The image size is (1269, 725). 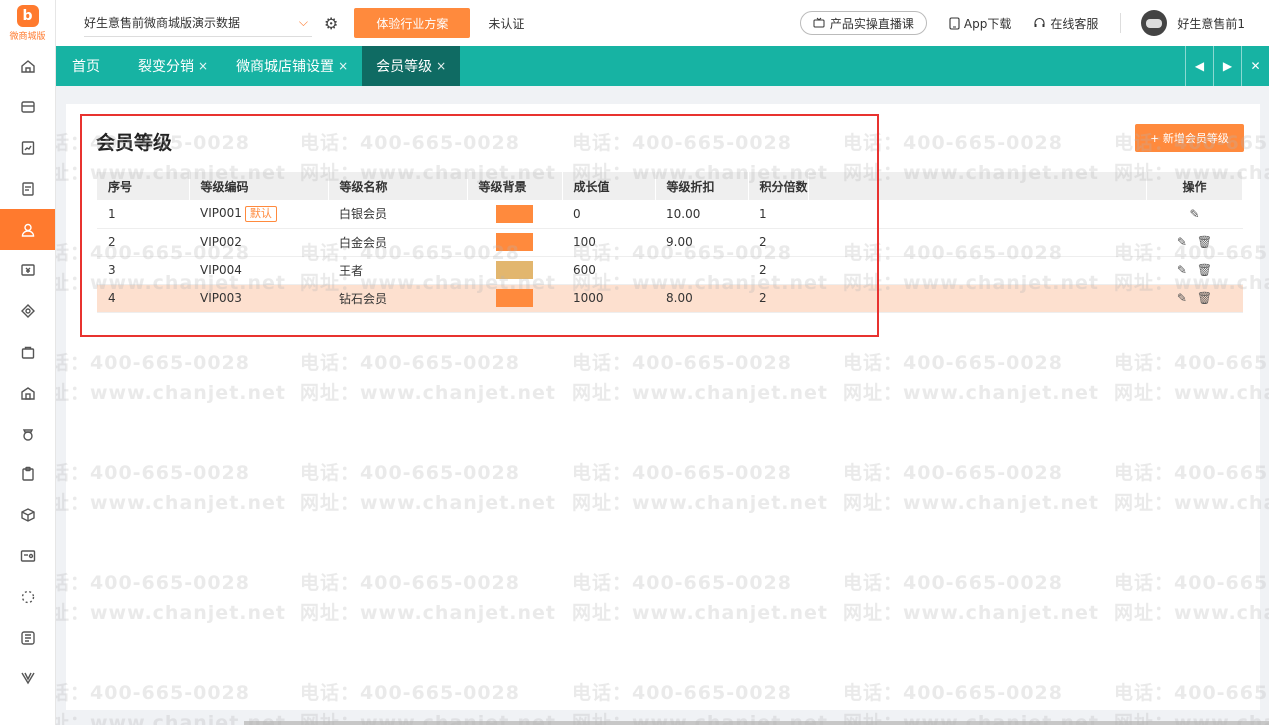 I want to click on level-code: VIP004, so click(x=221, y=270).